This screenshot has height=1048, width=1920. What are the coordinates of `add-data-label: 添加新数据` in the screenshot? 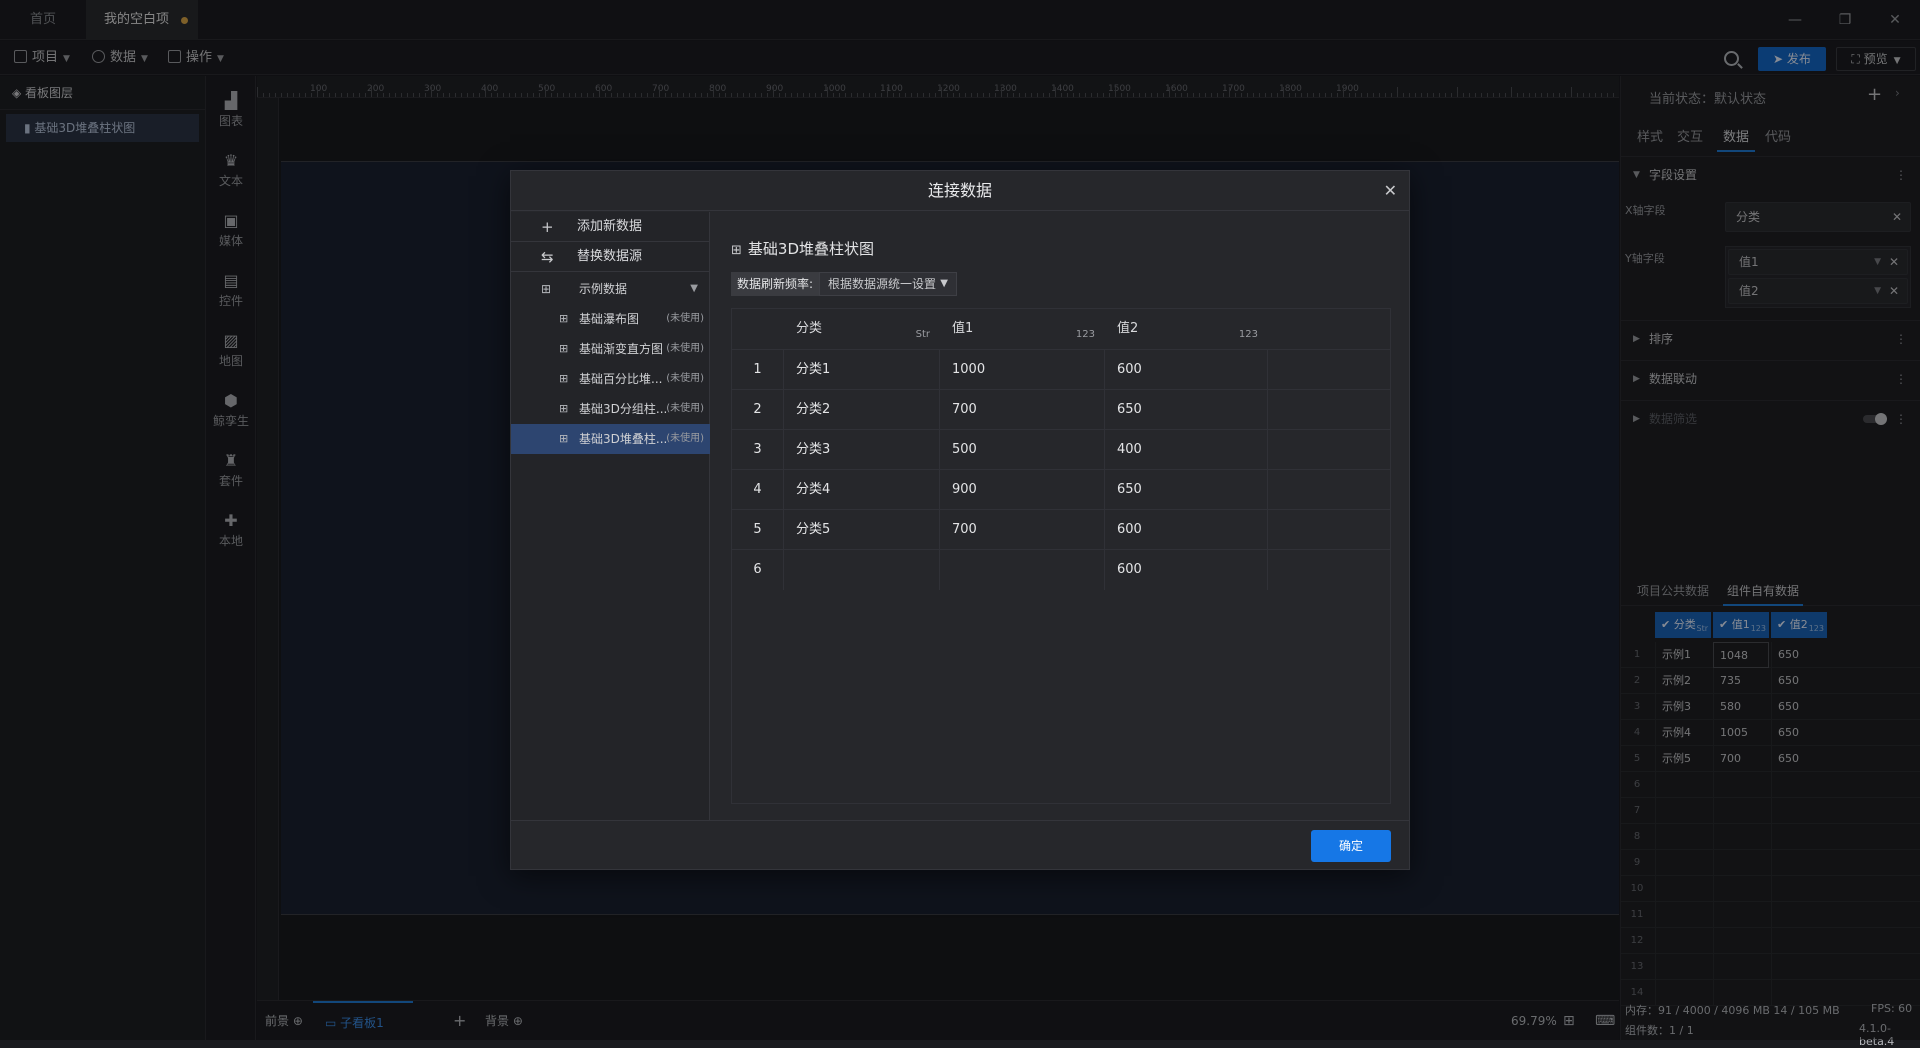 It's located at (610, 226).